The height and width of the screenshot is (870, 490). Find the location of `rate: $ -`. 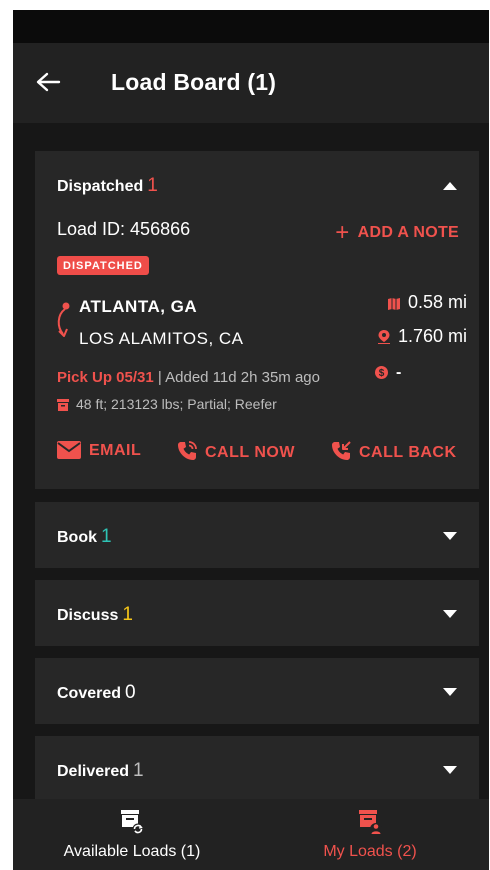

rate: $ - is located at coordinates (388, 373).